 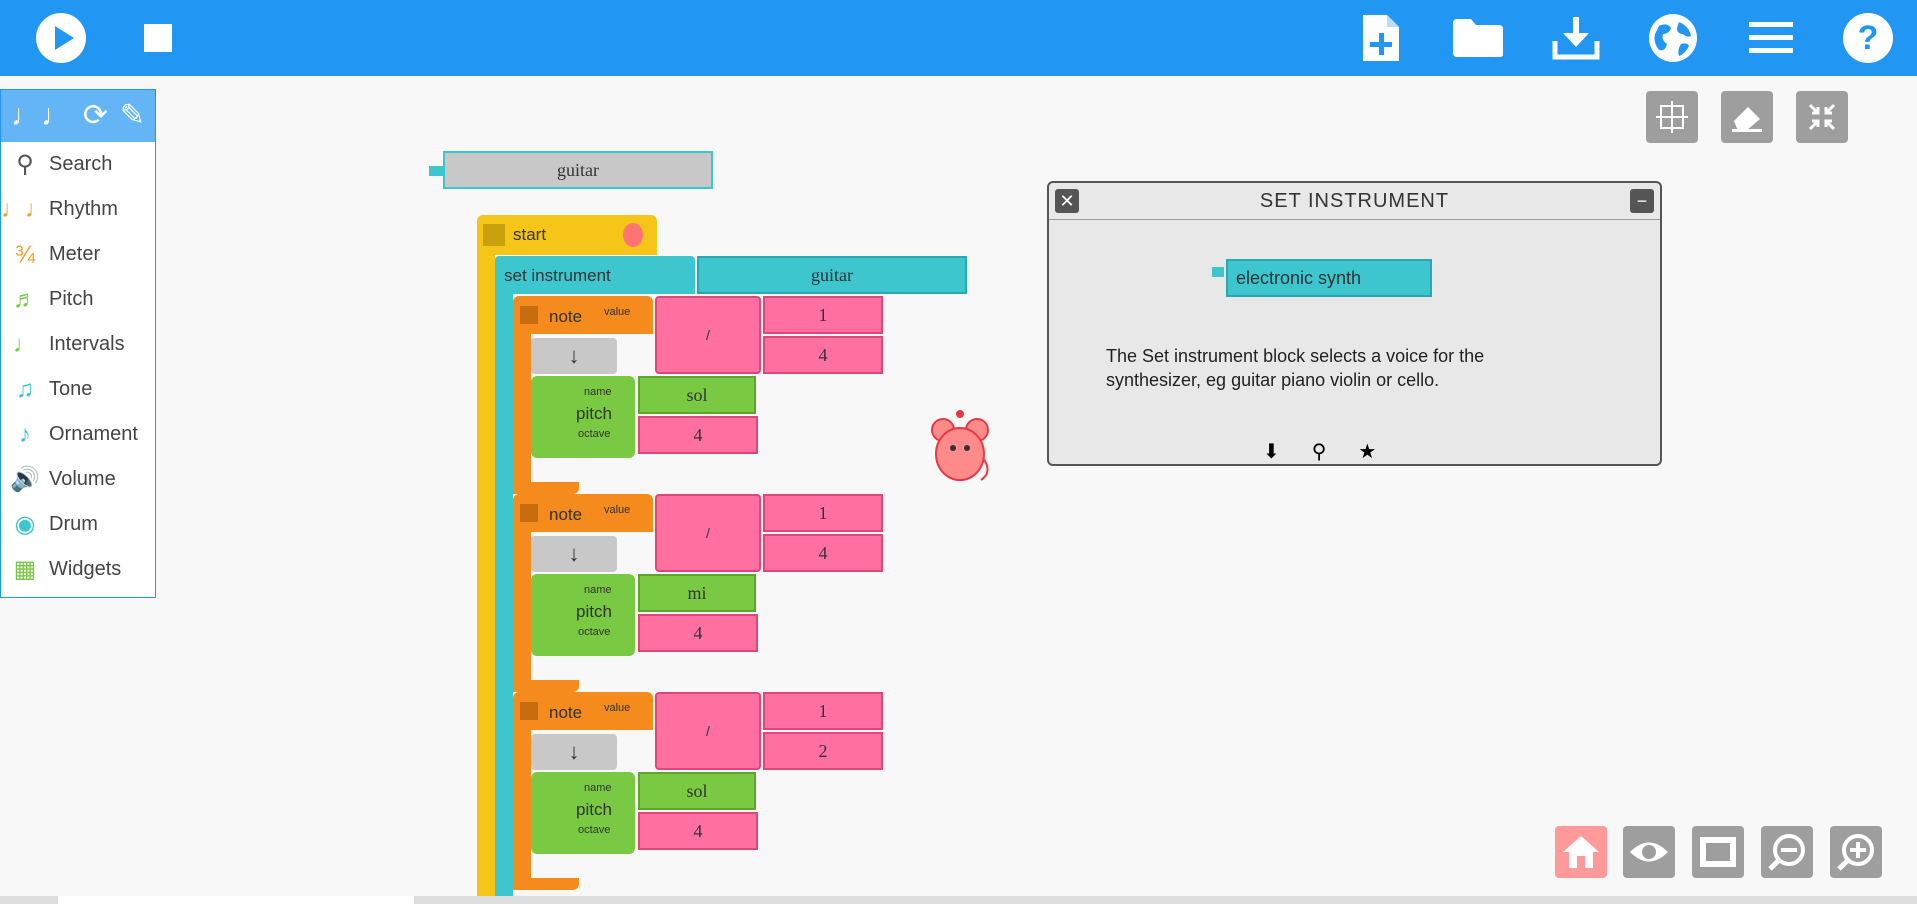 I want to click on palette-item-label: Intervals, so click(x=87, y=344).